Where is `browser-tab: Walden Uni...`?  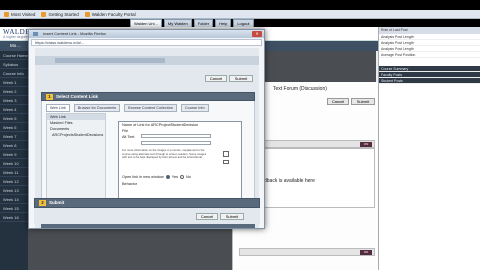
browser-tab: Walden Uni... is located at coordinates (146, 23).